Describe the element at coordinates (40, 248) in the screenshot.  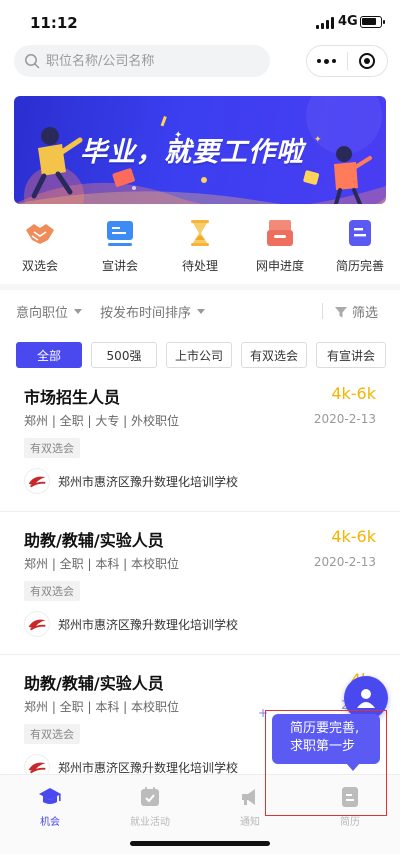
I see `quick-action-job-fair: 双选会` at that location.